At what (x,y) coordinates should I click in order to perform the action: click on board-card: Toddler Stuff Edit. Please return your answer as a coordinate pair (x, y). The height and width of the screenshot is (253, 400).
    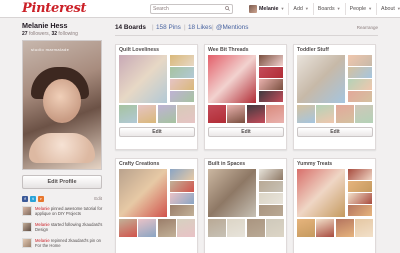
    Looking at the image, I should click on (334, 97).